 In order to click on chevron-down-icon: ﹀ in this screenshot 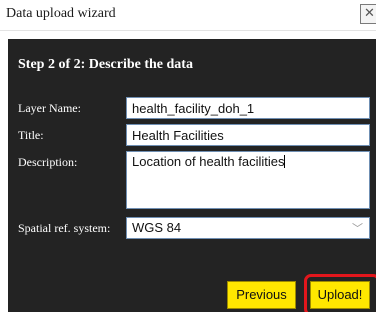, I will do `click(357, 228)`.